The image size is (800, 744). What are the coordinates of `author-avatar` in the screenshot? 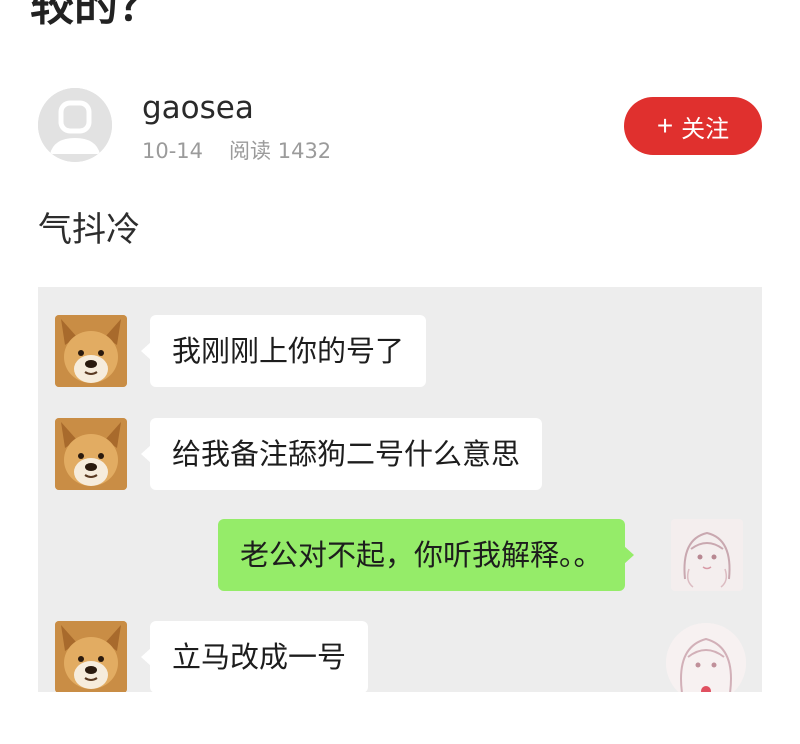 It's located at (75, 125).